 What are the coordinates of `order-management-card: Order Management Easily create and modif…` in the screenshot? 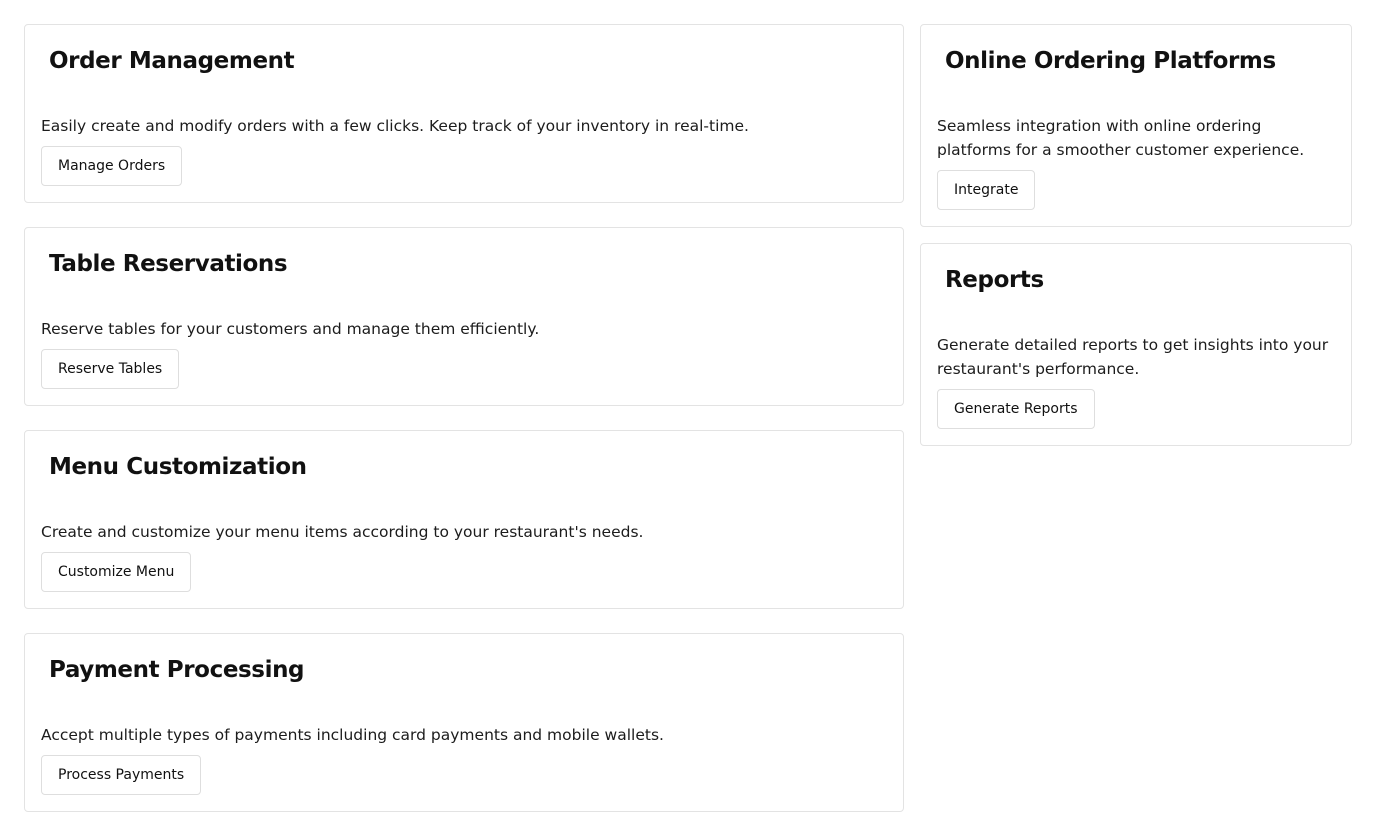 It's located at (464, 113).